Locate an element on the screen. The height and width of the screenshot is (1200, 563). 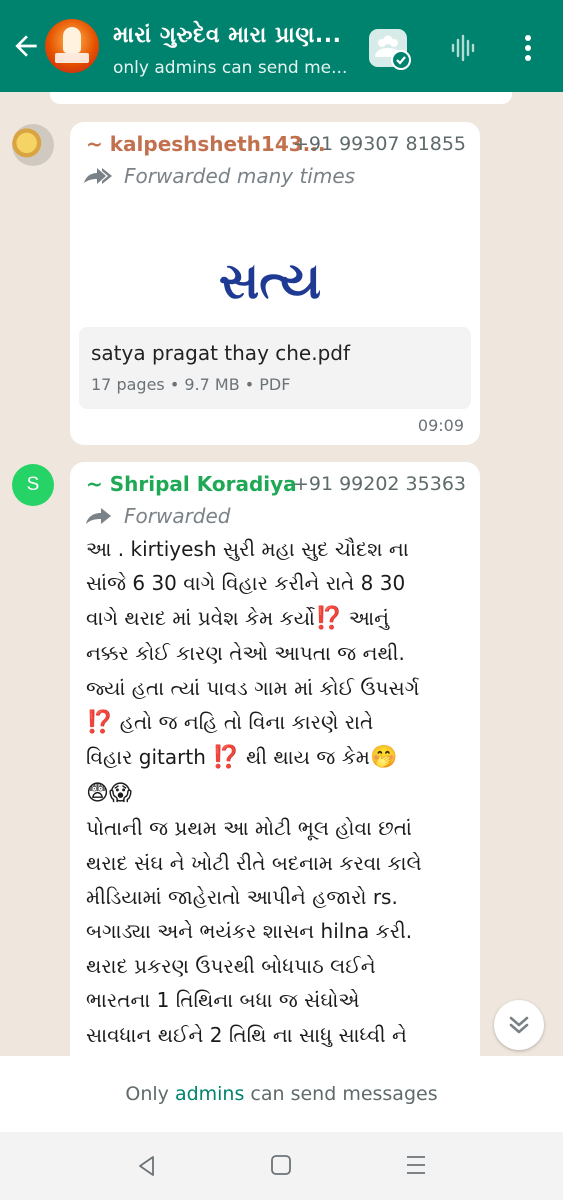
nav-back-icon is located at coordinates (147, 1166).